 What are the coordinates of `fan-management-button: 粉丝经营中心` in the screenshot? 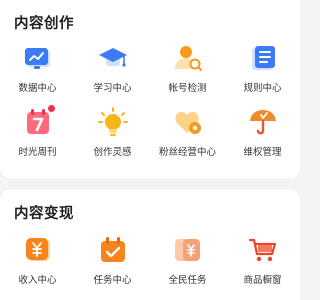 It's located at (187, 136).